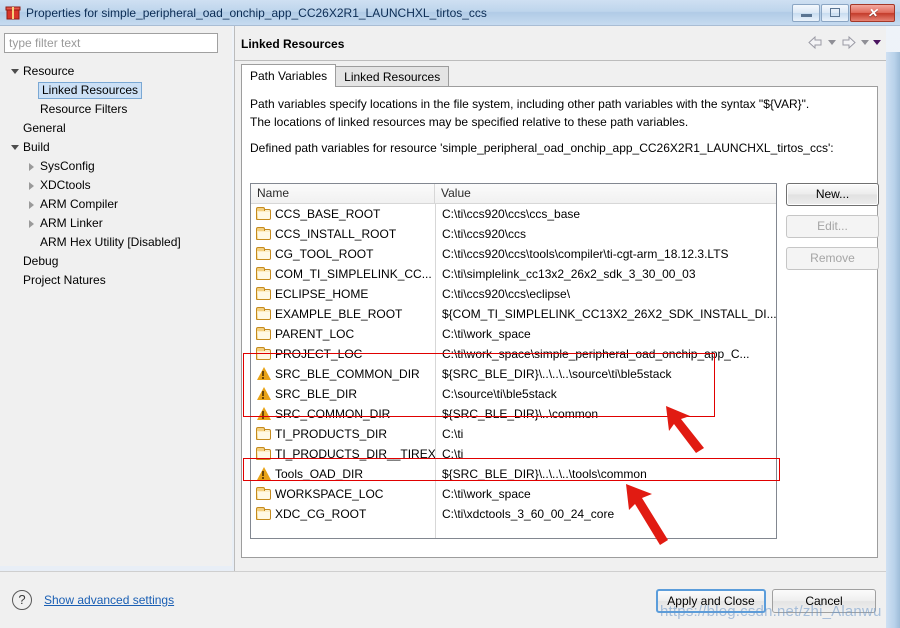 The image size is (900, 628). I want to click on back-arrow-icon, so click(815, 42).